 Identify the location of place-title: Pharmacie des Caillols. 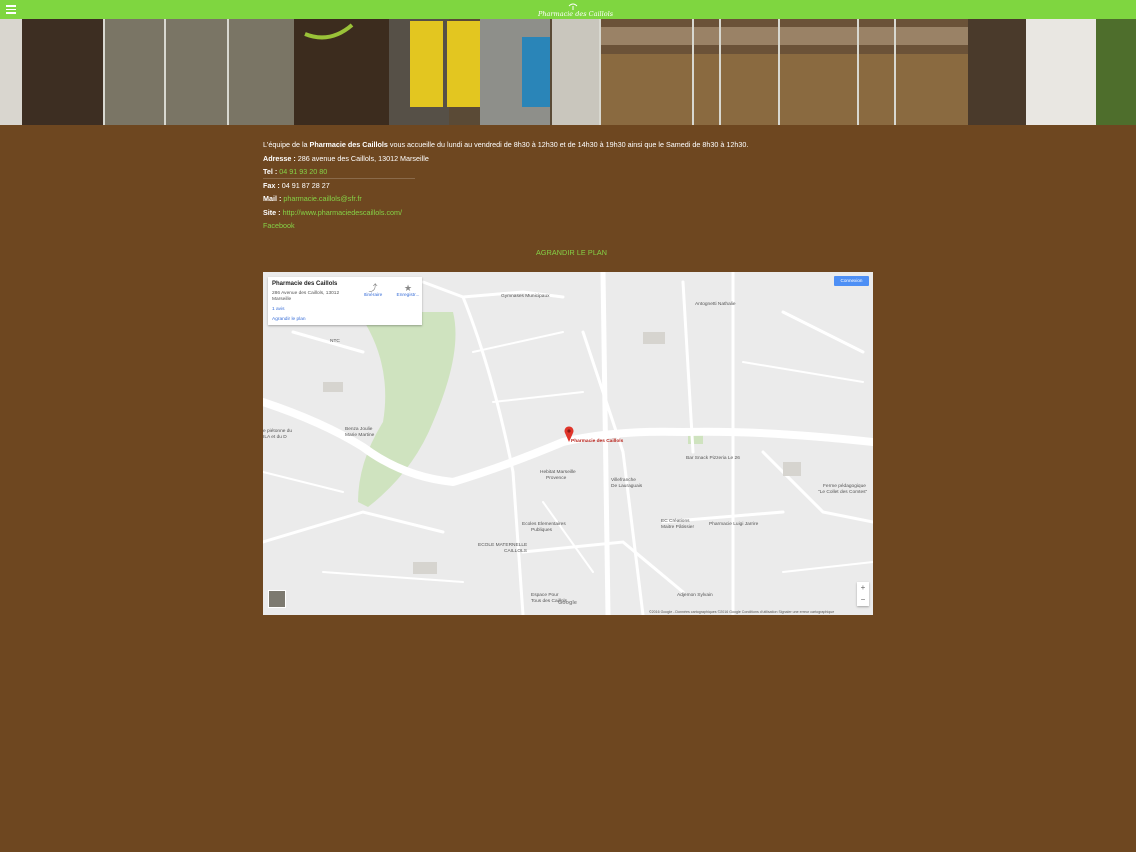
(305, 284).